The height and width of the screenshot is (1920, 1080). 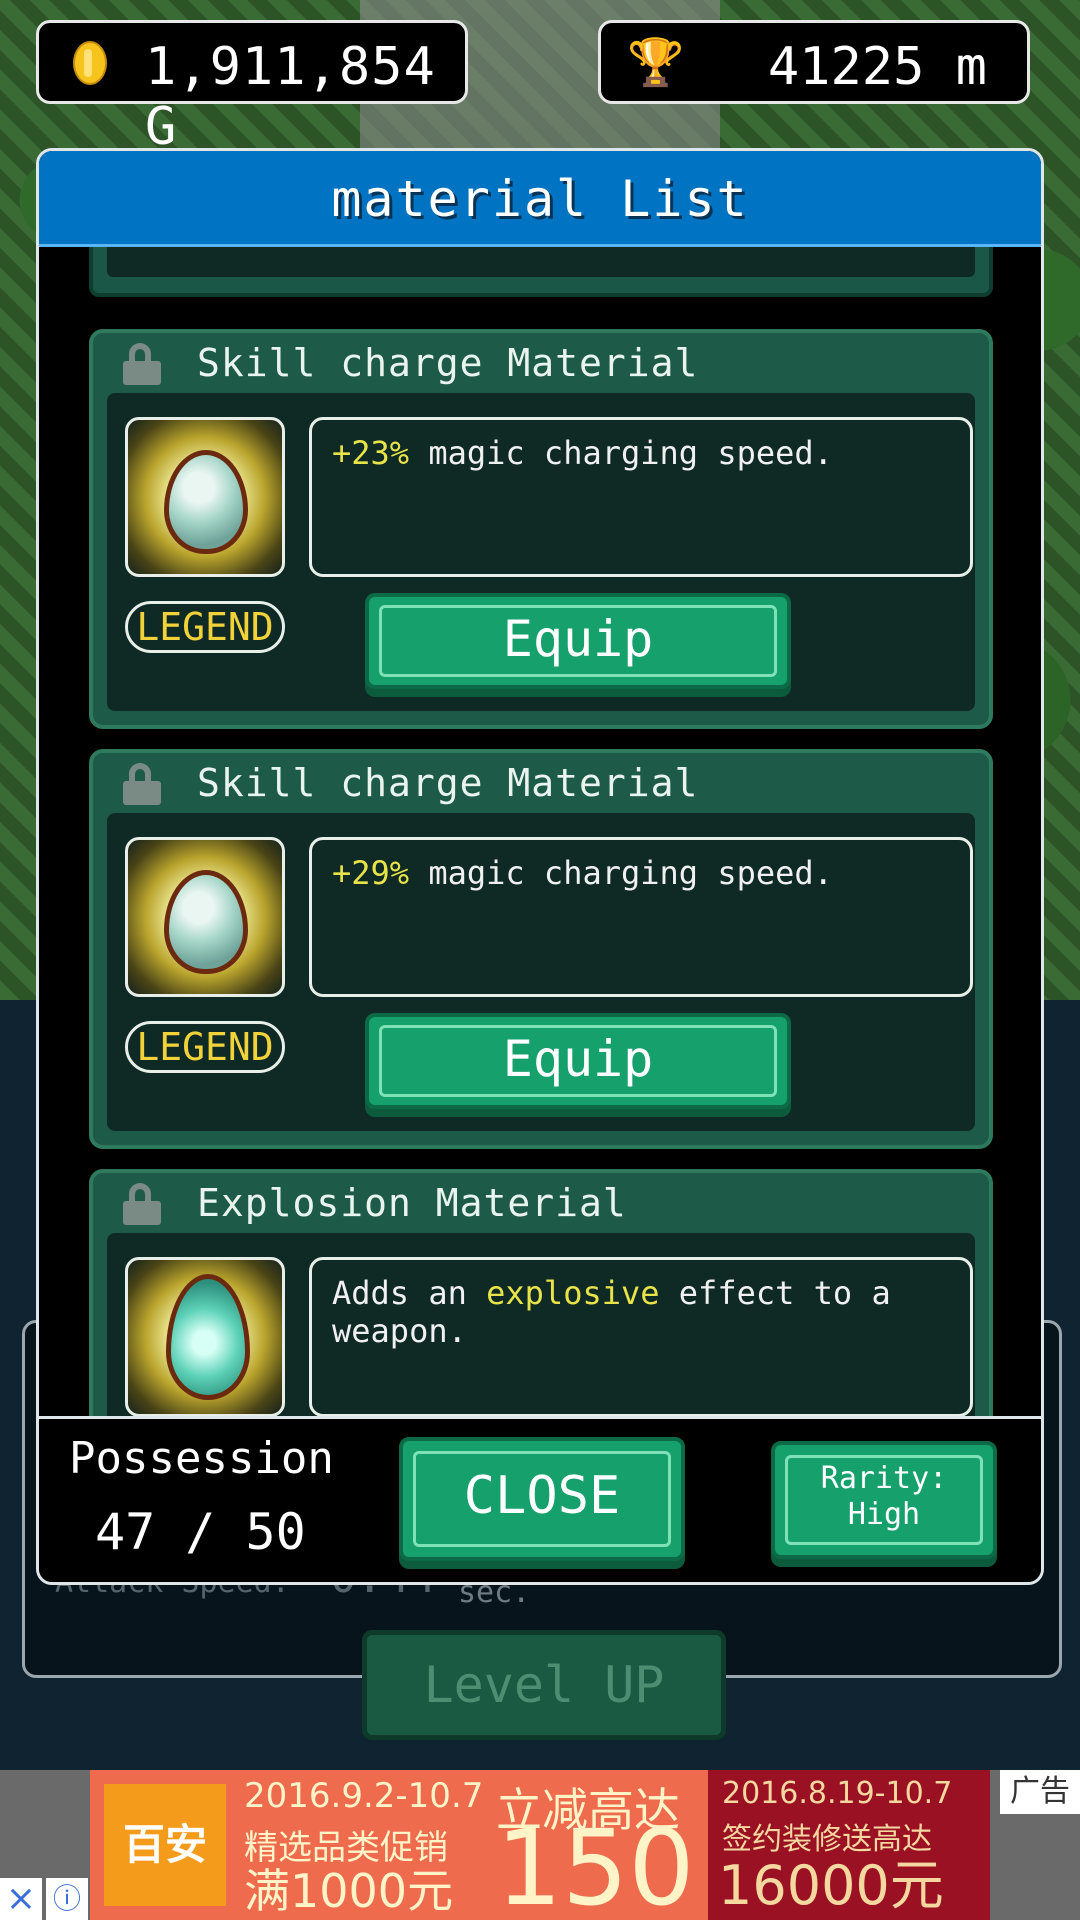 What do you see at coordinates (371, 873) in the screenshot?
I see `bonus-value: +29%` at bounding box center [371, 873].